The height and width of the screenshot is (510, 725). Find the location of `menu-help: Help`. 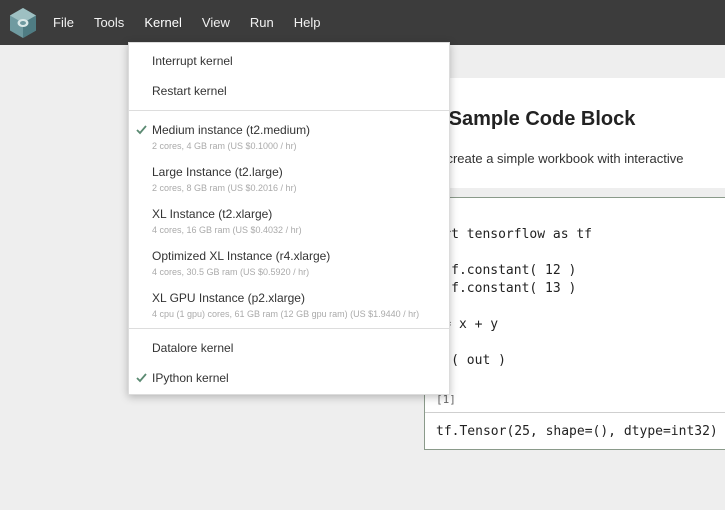

menu-help: Help is located at coordinates (307, 22).